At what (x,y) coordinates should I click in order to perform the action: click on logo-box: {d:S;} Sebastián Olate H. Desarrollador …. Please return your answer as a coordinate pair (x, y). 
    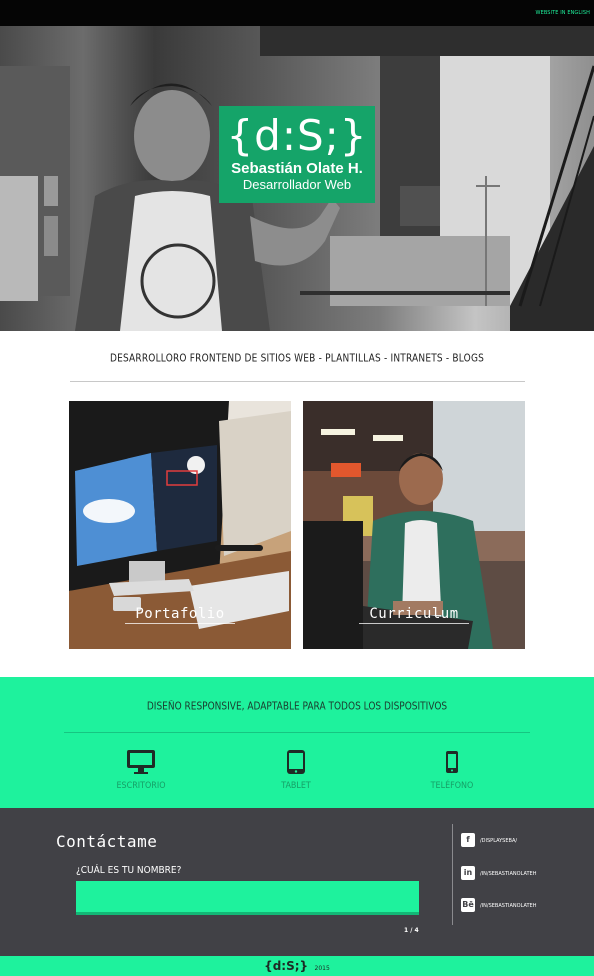
    Looking at the image, I should click on (297, 154).